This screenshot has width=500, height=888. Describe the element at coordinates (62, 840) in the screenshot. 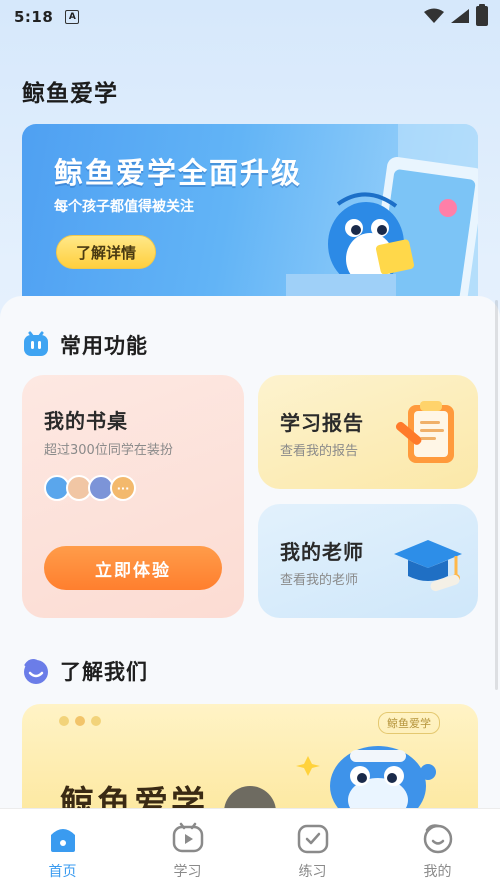

I see `home-icon` at that location.